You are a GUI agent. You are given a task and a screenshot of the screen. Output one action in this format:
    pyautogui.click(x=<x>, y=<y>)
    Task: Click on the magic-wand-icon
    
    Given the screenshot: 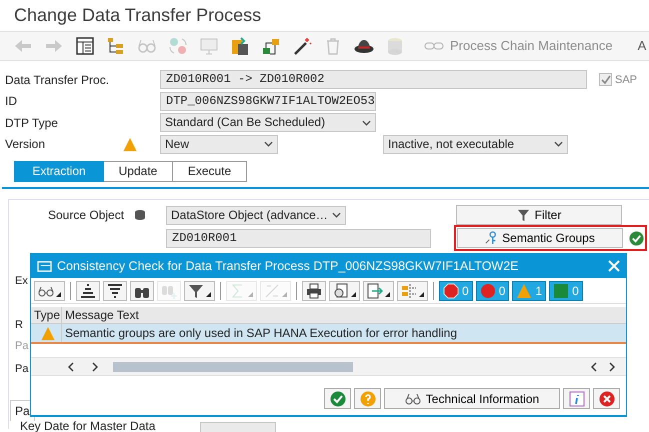 What is the action you would take?
    pyautogui.click(x=302, y=46)
    